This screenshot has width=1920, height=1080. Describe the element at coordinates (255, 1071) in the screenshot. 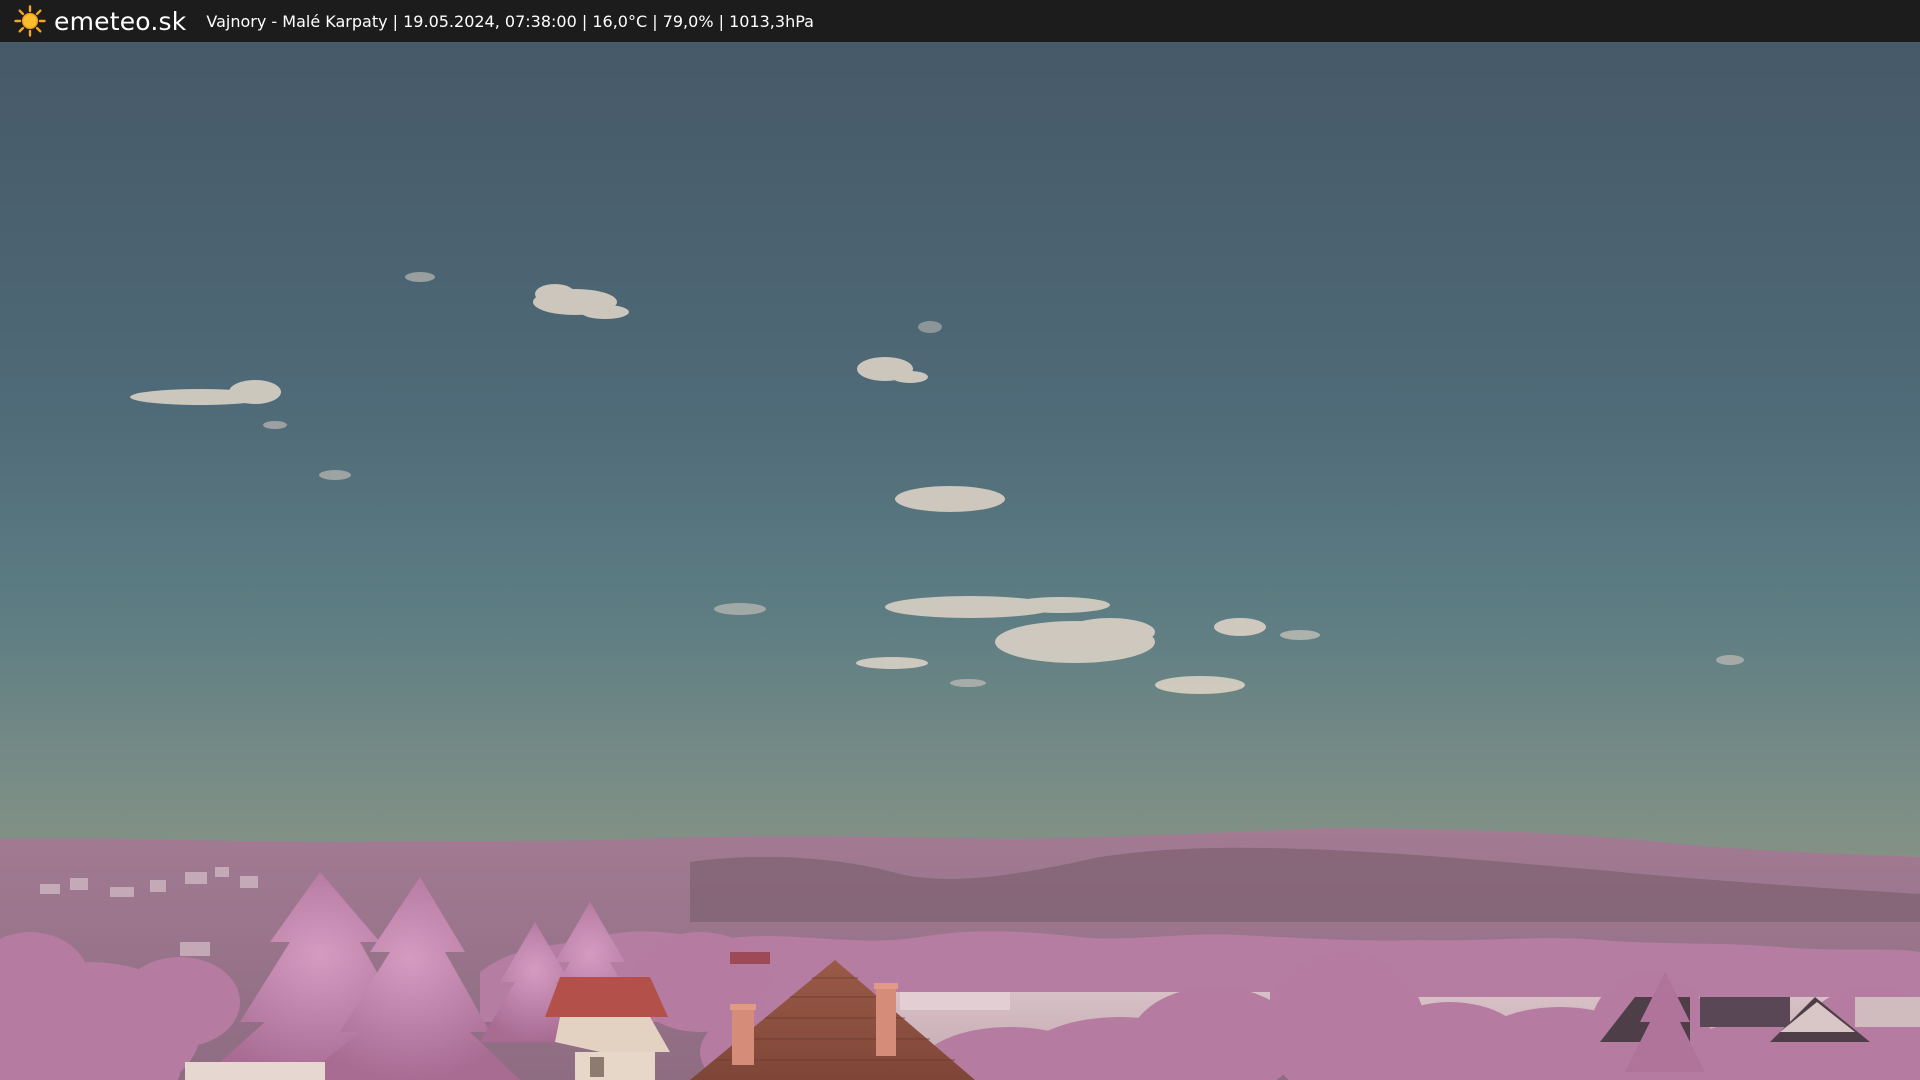

I see `wall` at that location.